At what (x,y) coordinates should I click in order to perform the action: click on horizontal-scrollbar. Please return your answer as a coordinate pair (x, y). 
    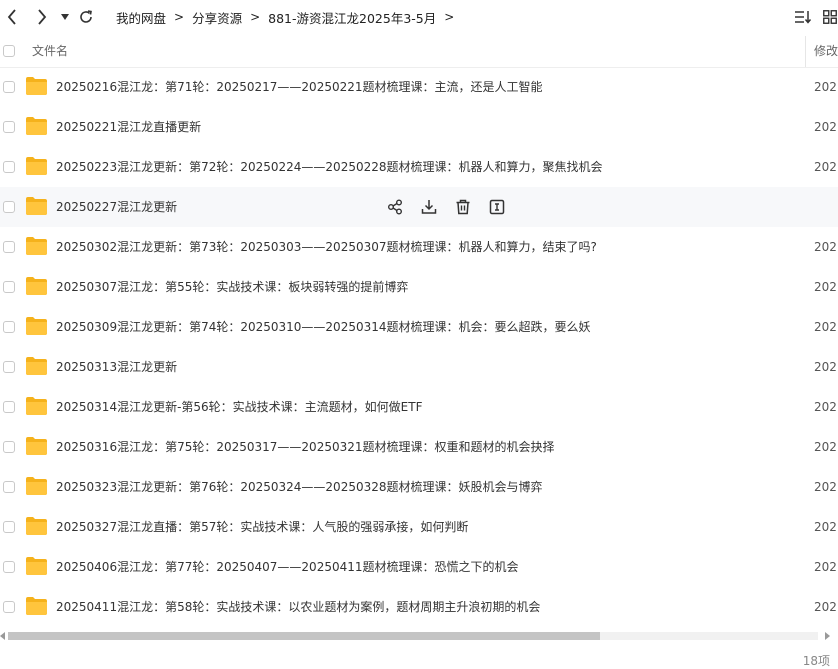
    Looking at the image, I should click on (419, 636).